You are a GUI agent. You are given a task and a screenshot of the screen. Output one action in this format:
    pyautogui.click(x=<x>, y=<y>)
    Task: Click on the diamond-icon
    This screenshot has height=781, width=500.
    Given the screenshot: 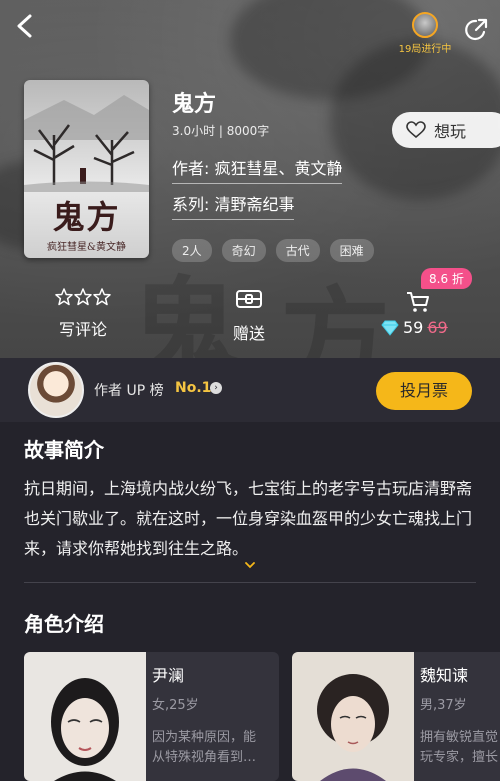 What is the action you would take?
    pyautogui.click(x=390, y=328)
    